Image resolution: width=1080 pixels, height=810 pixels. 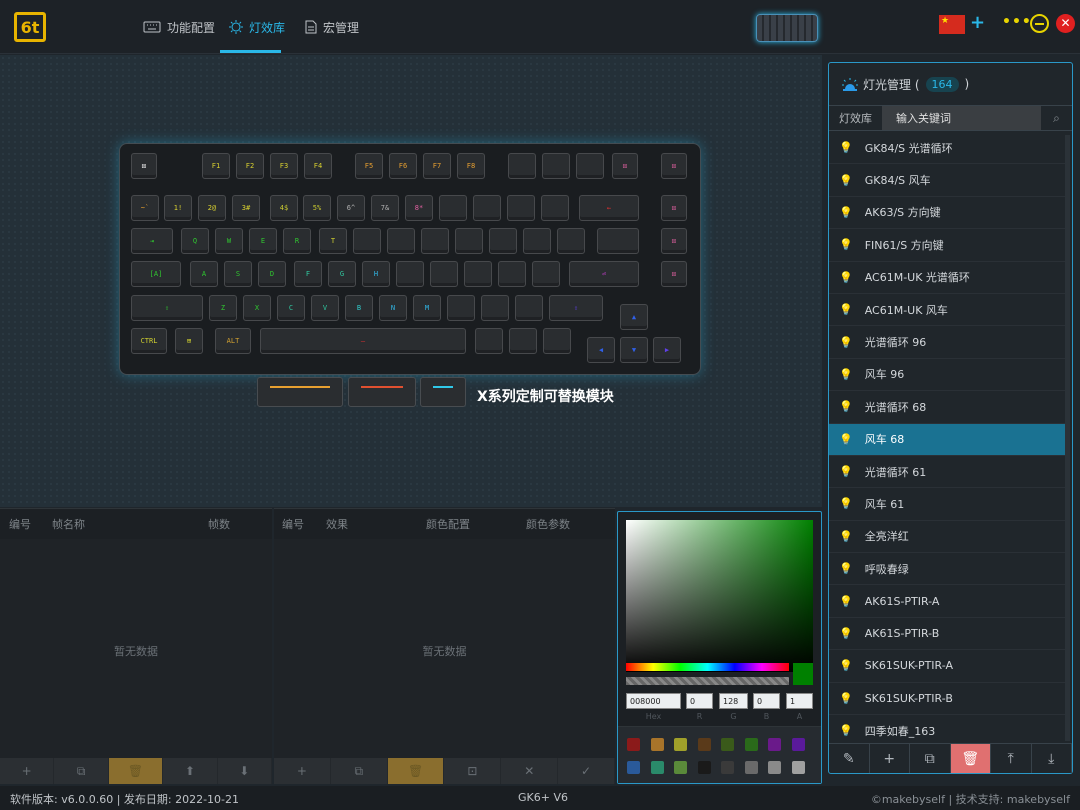 I want to click on key-z: Z, so click(x=223, y=308).